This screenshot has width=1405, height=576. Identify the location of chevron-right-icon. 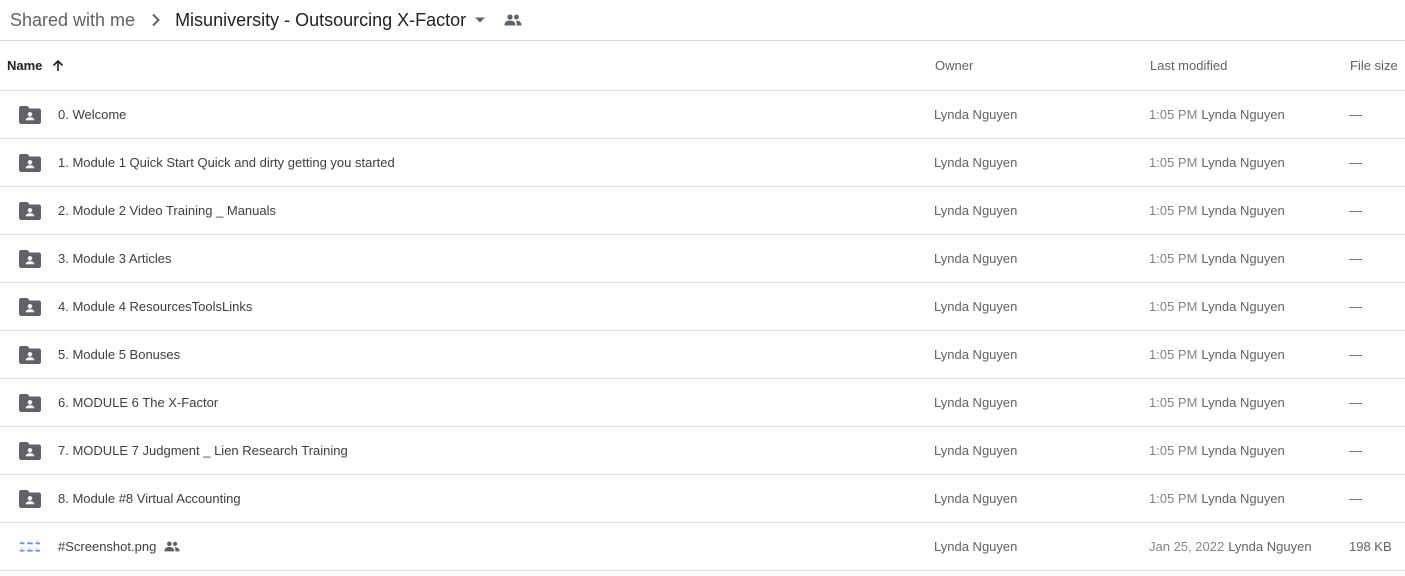
(156, 20).